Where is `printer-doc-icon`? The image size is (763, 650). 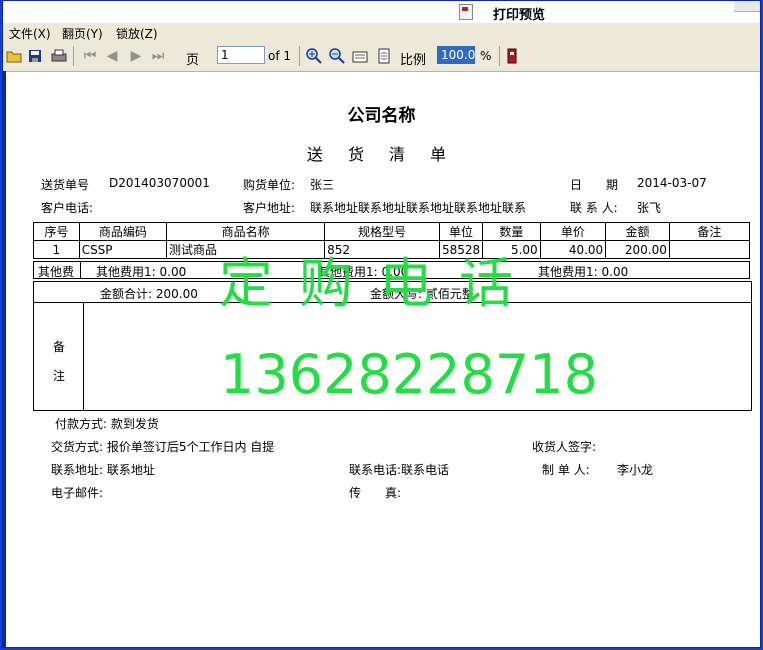 printer-doc-icon is located at coordinates (466, 12).